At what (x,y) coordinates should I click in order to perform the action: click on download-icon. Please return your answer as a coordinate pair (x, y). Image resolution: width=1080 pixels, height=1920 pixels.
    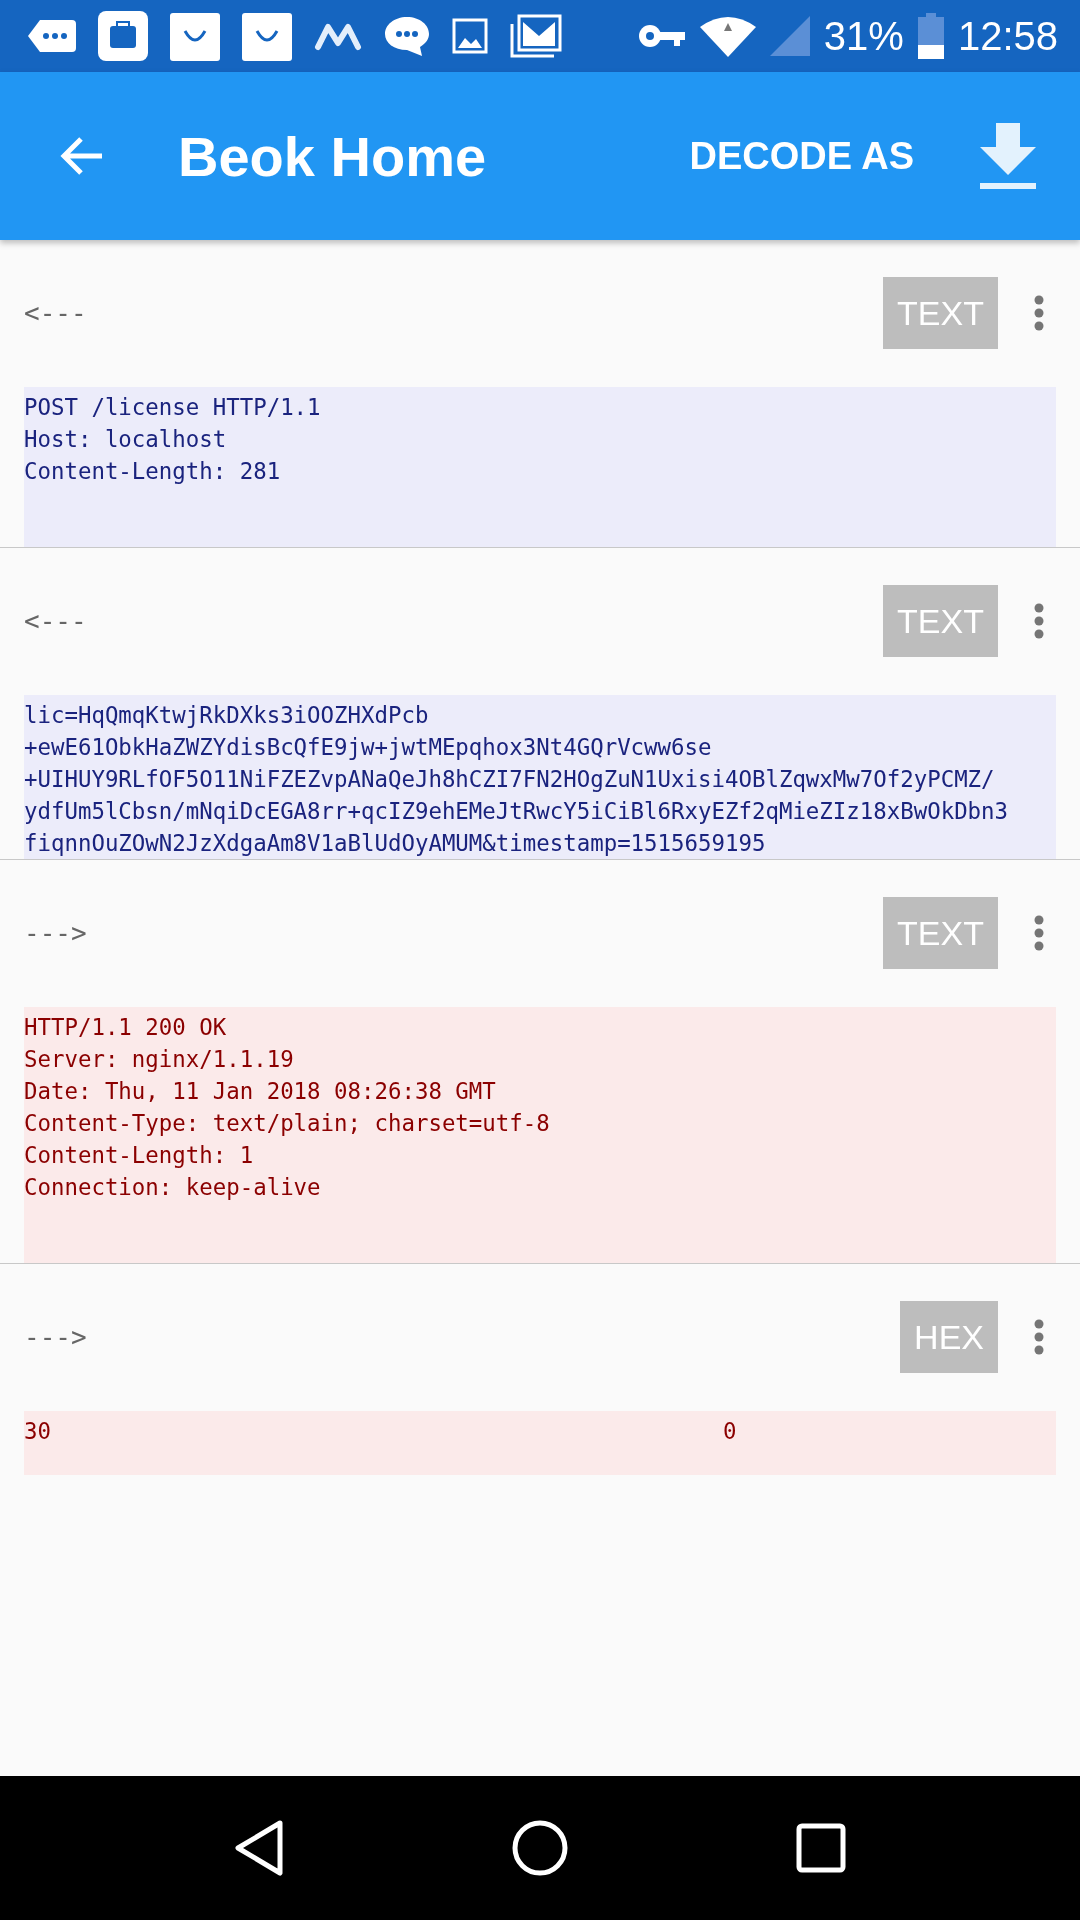
    Looking at the image, I should click on (1008, 156).